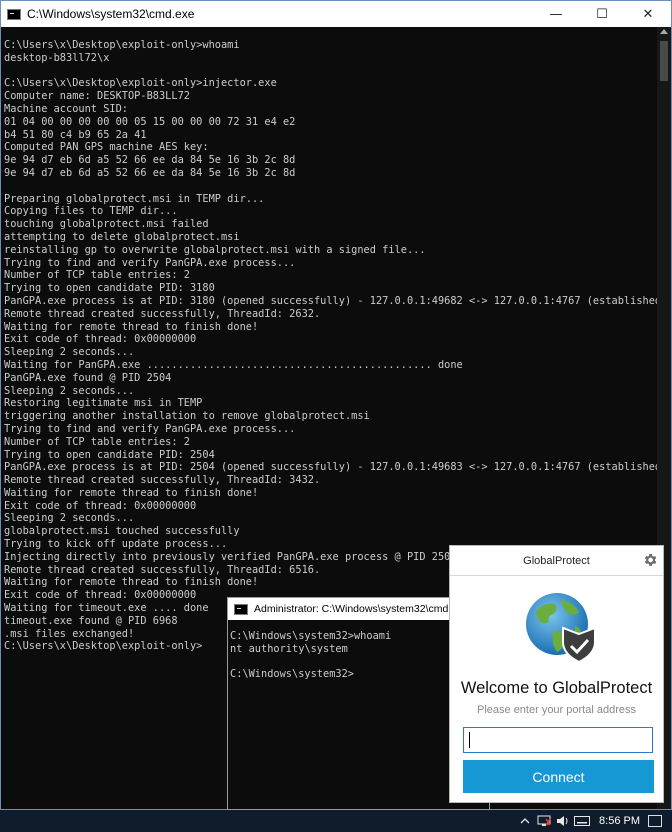  Describe the element at coordinates (241, 609) in the screenshot. I see `admin-cmd-app-icon` at that location.